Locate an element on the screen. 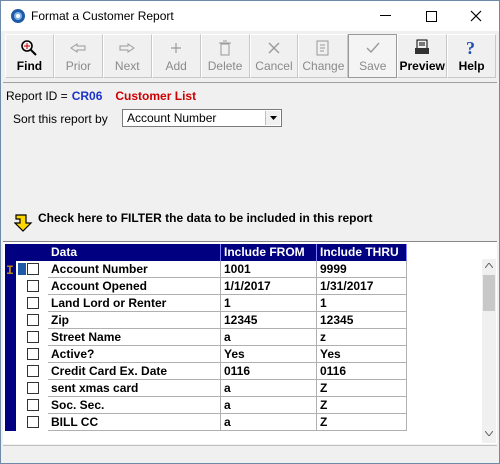 The width and height of the screenshot is (500, 464). grid-cell-from: 12345 is located at coordinates (269, 320).